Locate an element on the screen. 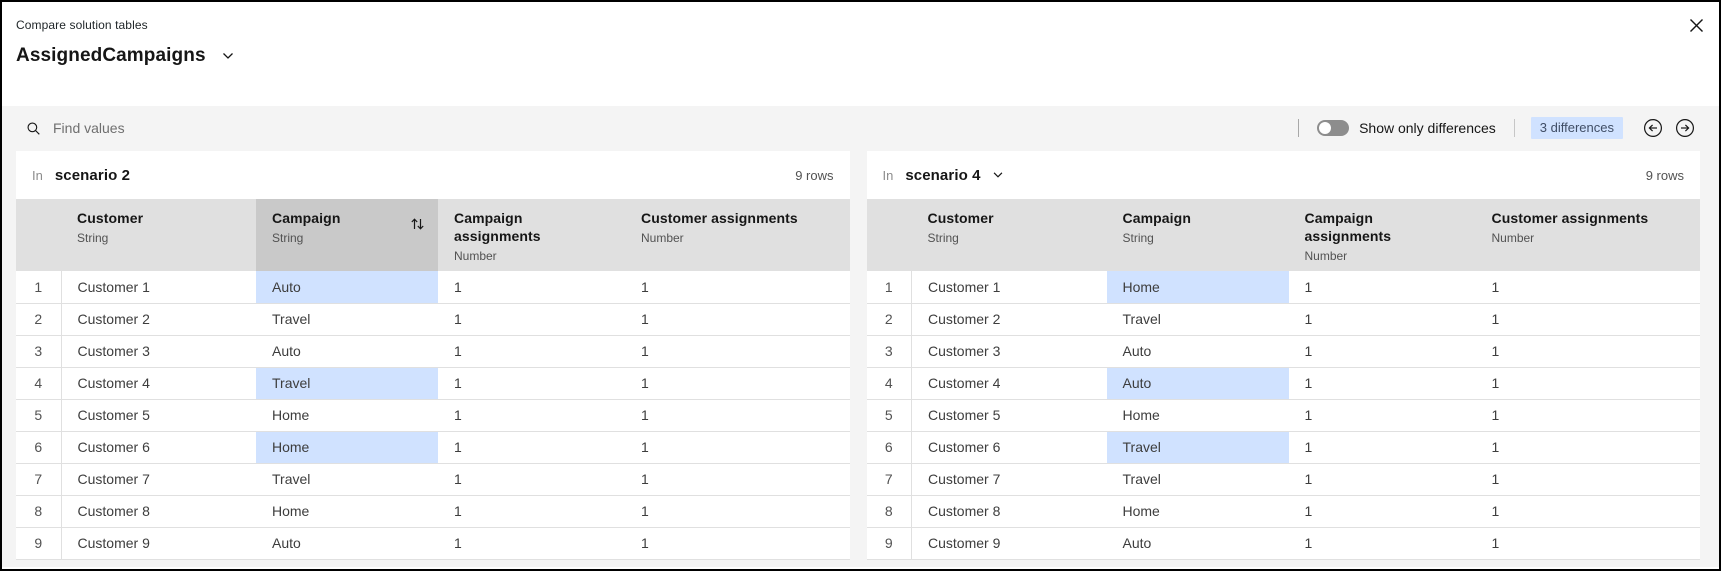 The image size is (1721, 571). column-header-campaign-sorted: Campaign String is located at coordinates (347, 235).